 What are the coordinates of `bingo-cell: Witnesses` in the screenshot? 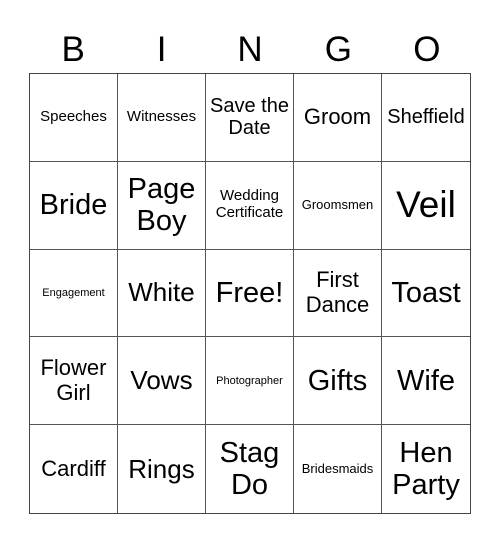 It's located at (162, 118).